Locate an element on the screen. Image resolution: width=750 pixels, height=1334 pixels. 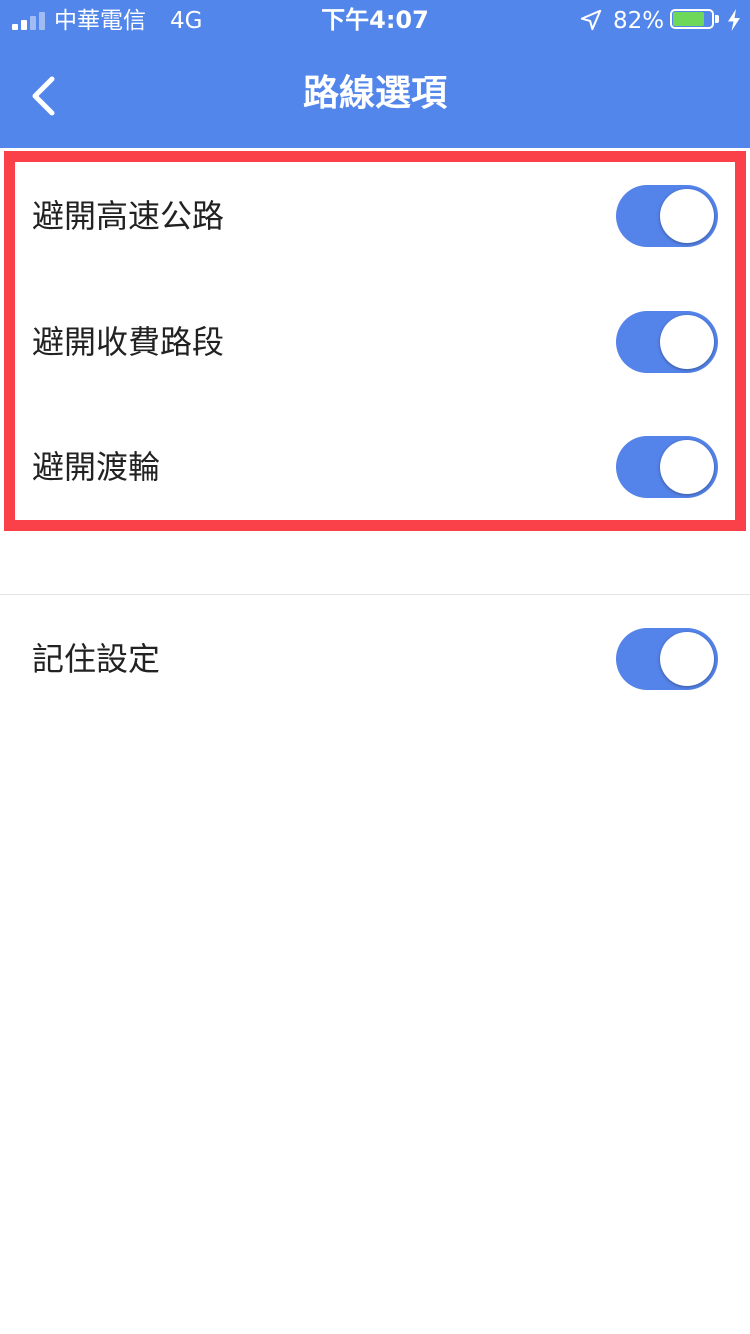
status-time: 下午4:07 is located at coordinates (375, 20).